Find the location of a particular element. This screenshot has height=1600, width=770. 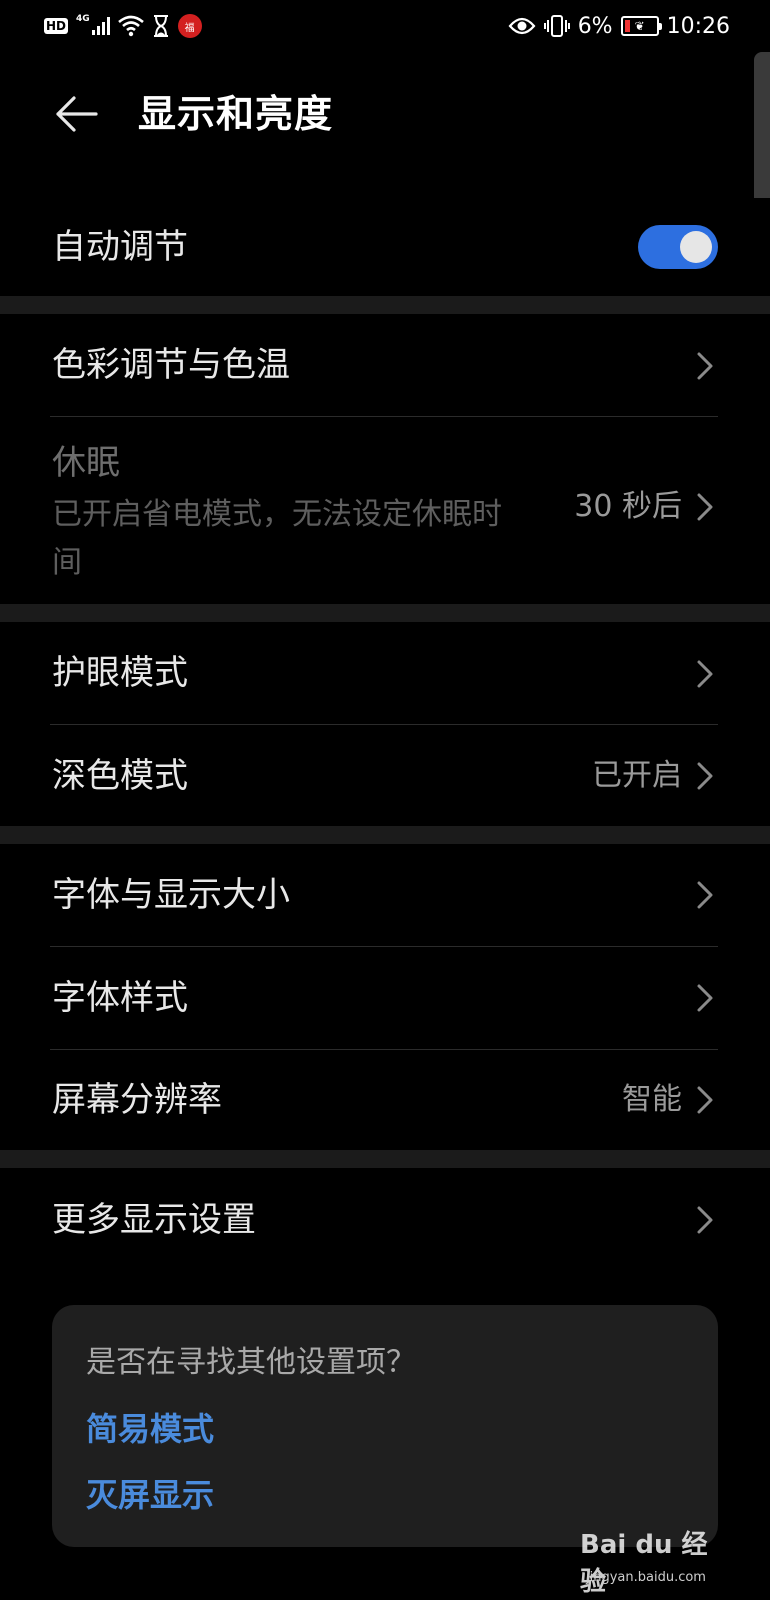

color-temp-row: 色彩调节与色温 is located at coordinates (385, 365).